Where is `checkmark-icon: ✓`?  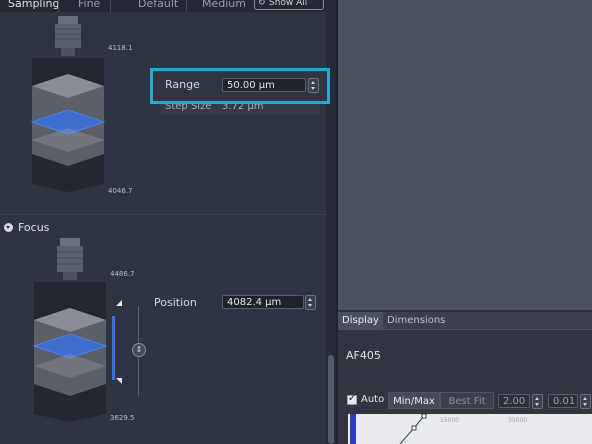
checkmark-icon: ✓ is located at coordinates (352, 398).